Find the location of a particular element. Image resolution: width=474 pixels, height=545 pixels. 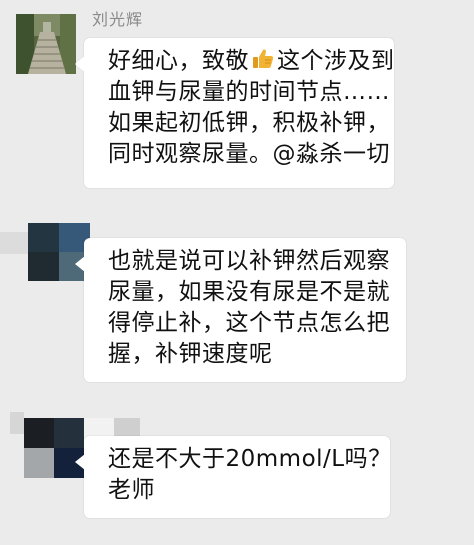

pixelated-avatar is located at coordinates (59, 252).